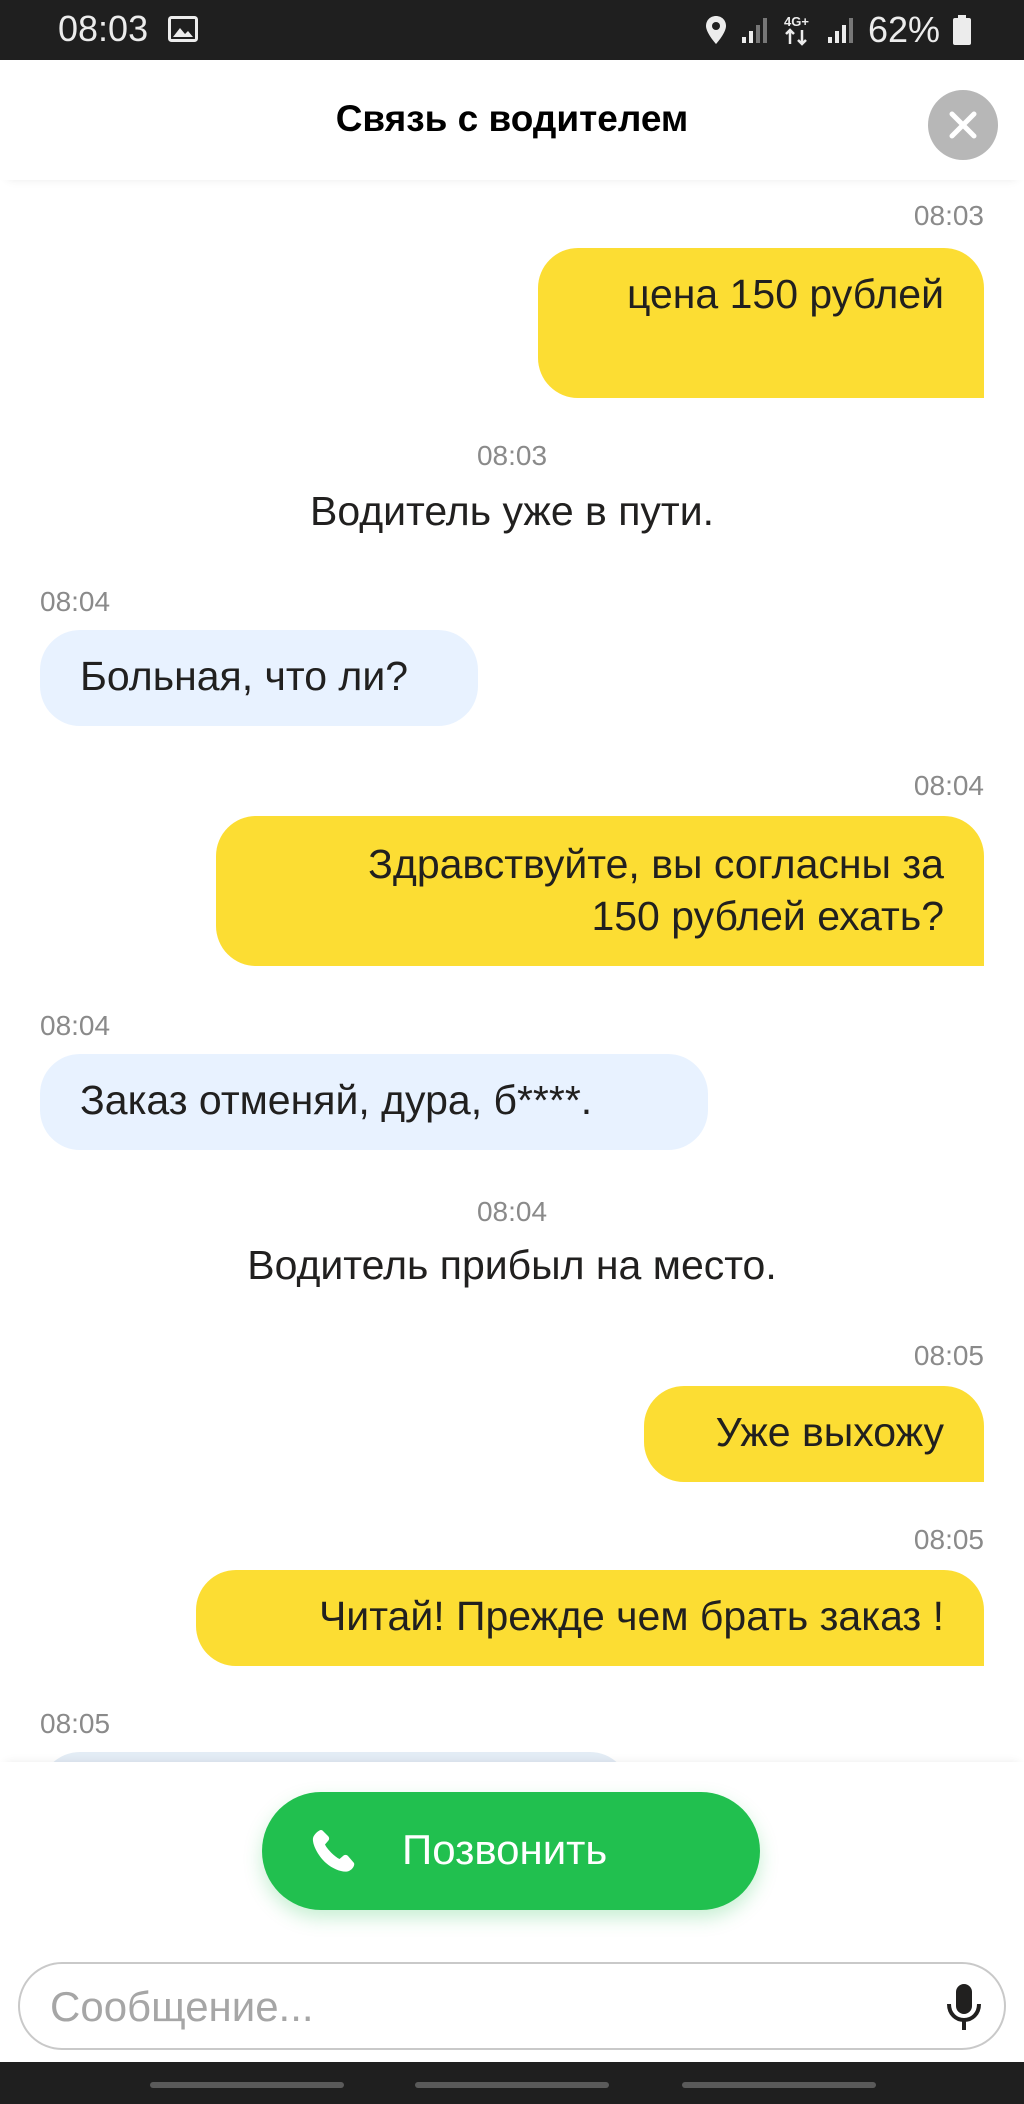 This screenshot has width=1024, height=2104. Describe the element at coordinates (336, 1100) in the screenshot. I see `message-text: Заказ отменяй, дура, б****.` at that location.